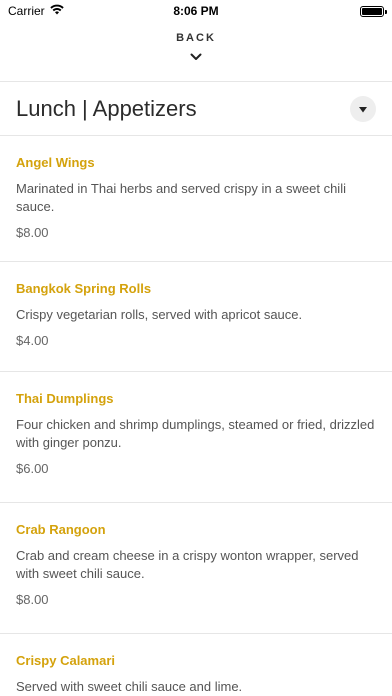 This screenshot has height=696, width=392. Describe the element at coordinates (106, 108) in the screenshot. I see `menu-title: Lunch | Appetizers` at that location.